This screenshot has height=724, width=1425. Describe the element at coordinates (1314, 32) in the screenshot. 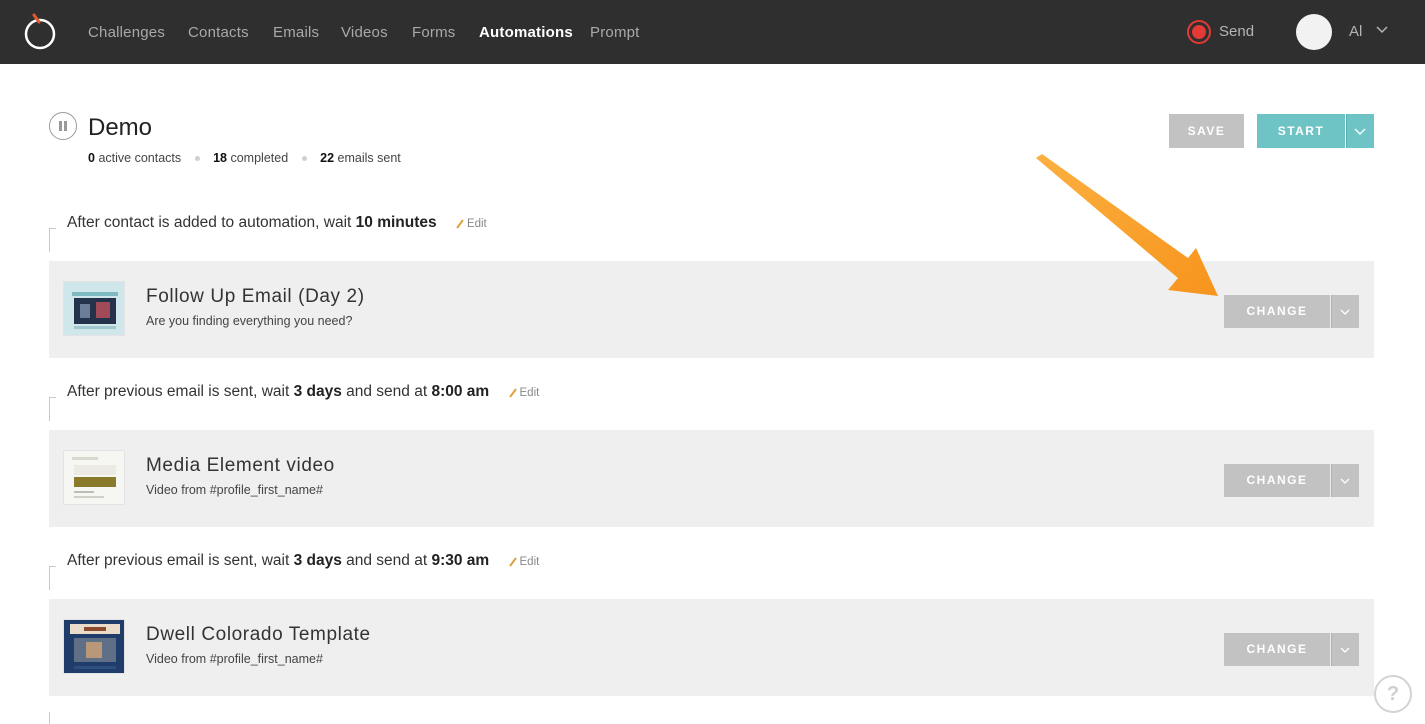

I see `avatar` at that location.